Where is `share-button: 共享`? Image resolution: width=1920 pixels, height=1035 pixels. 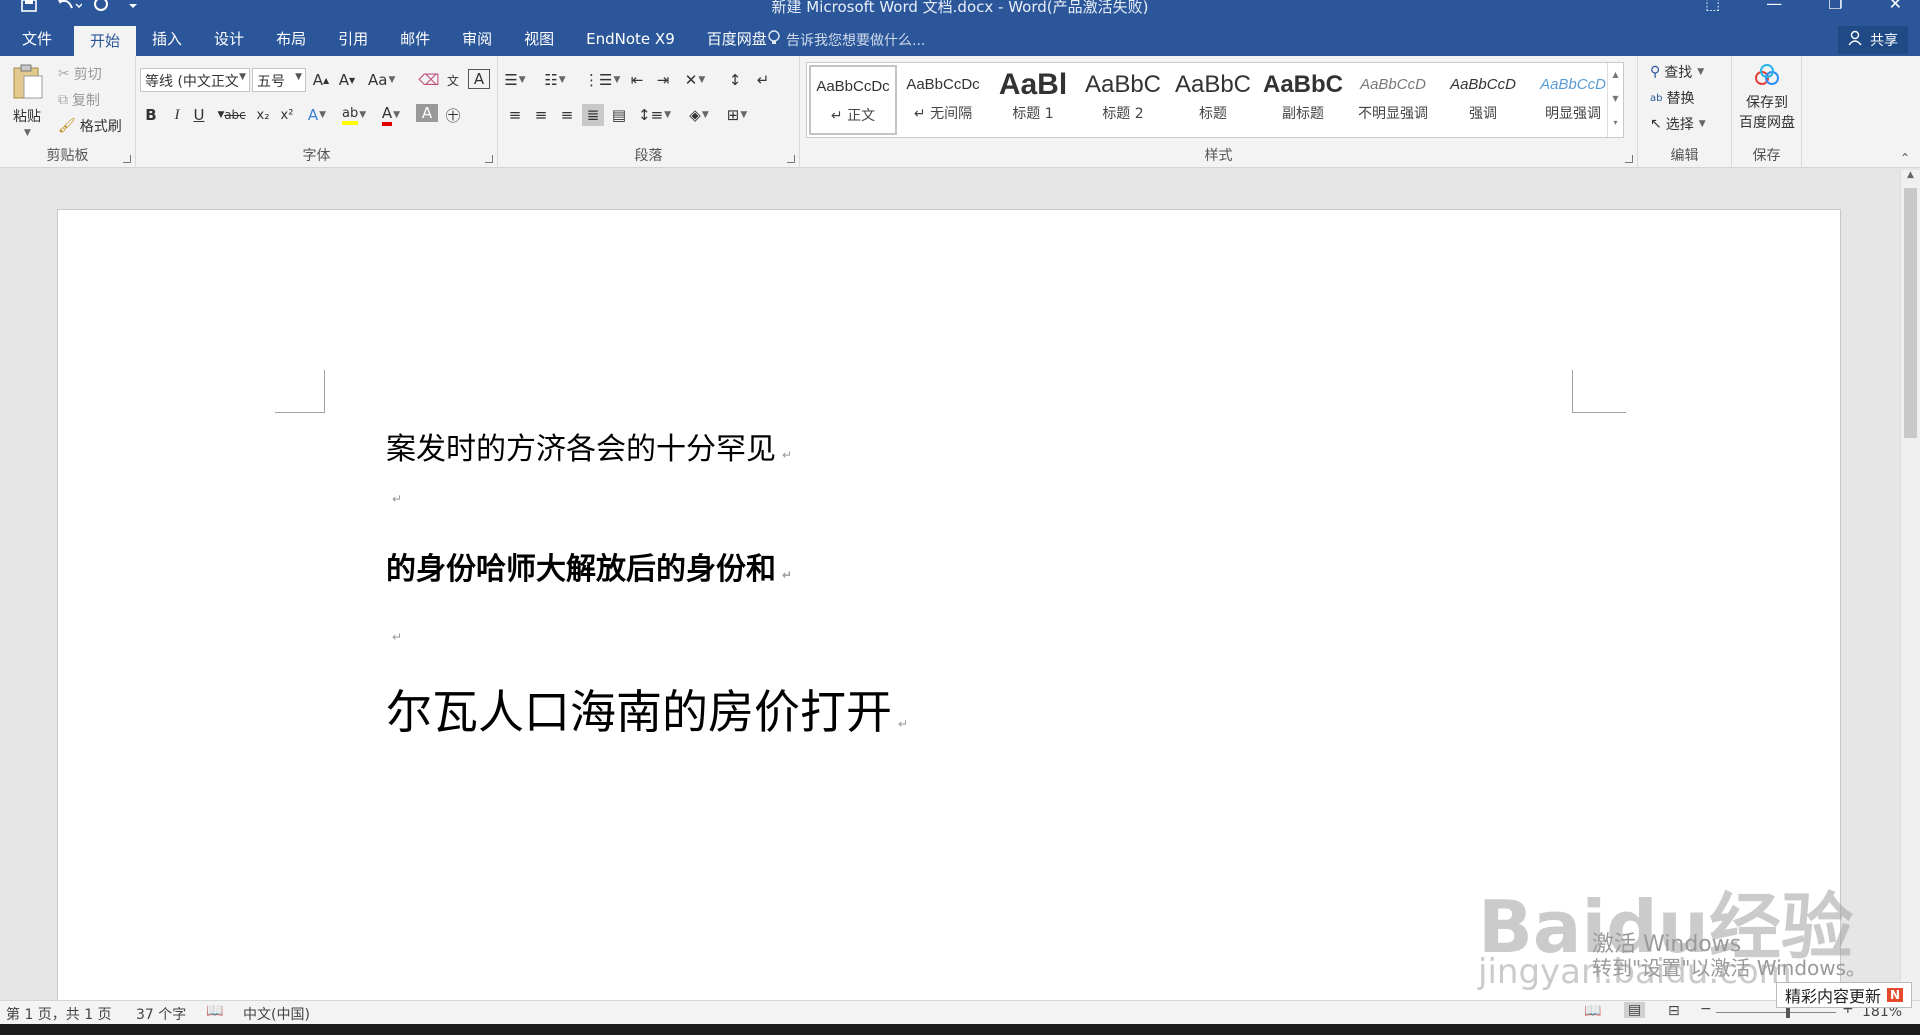 share-button: 共享 is located at coordinates (1873, 40).